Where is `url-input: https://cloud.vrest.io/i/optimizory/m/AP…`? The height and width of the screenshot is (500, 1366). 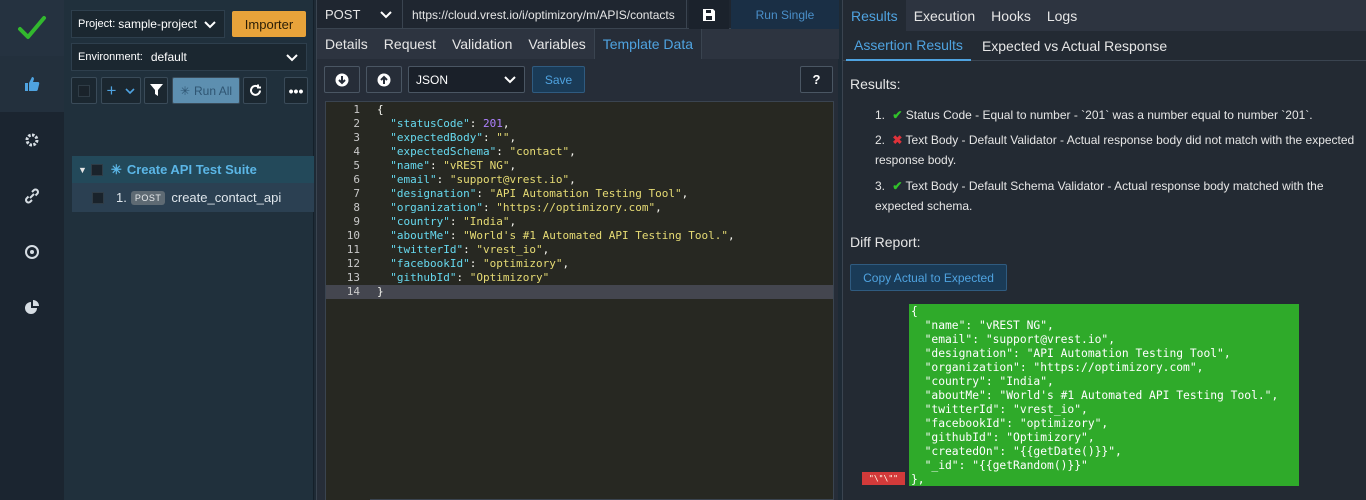 url-input: https://cloud.vrest.io/i/optimizory/m/AP… is located at coordinates (546, 14).